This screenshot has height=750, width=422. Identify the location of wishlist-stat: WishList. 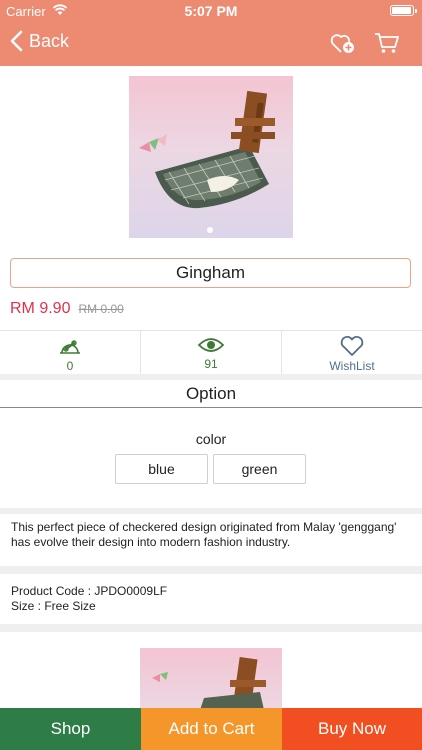
(352, 352).